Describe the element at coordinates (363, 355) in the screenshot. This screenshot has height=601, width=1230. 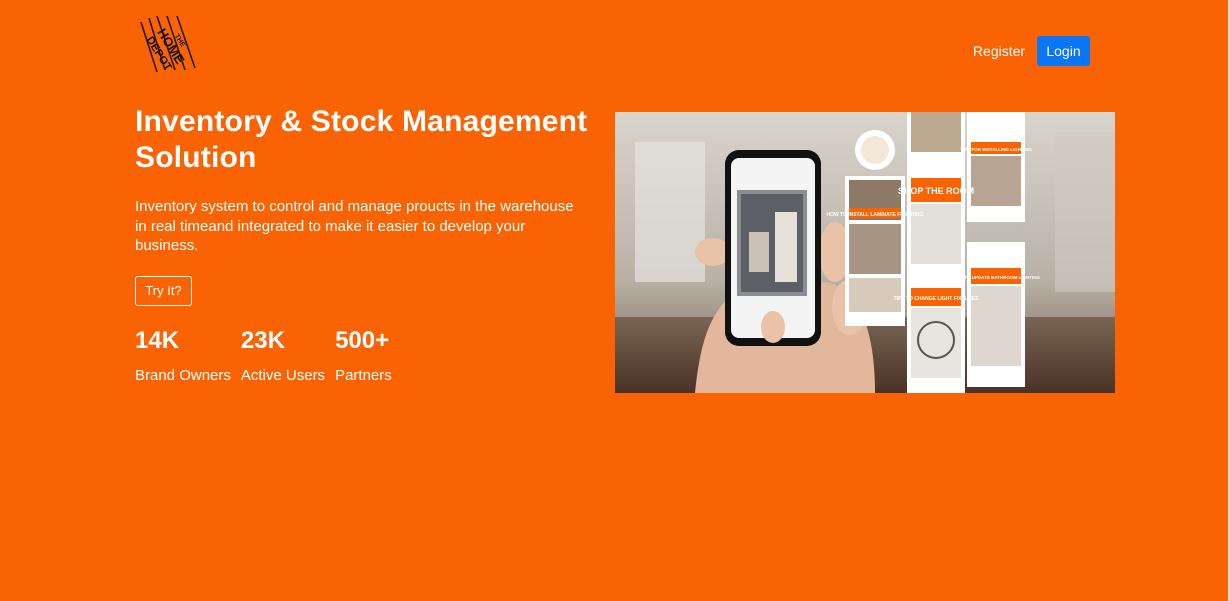
I see `stat-partners: 500+ Partners` at that location.